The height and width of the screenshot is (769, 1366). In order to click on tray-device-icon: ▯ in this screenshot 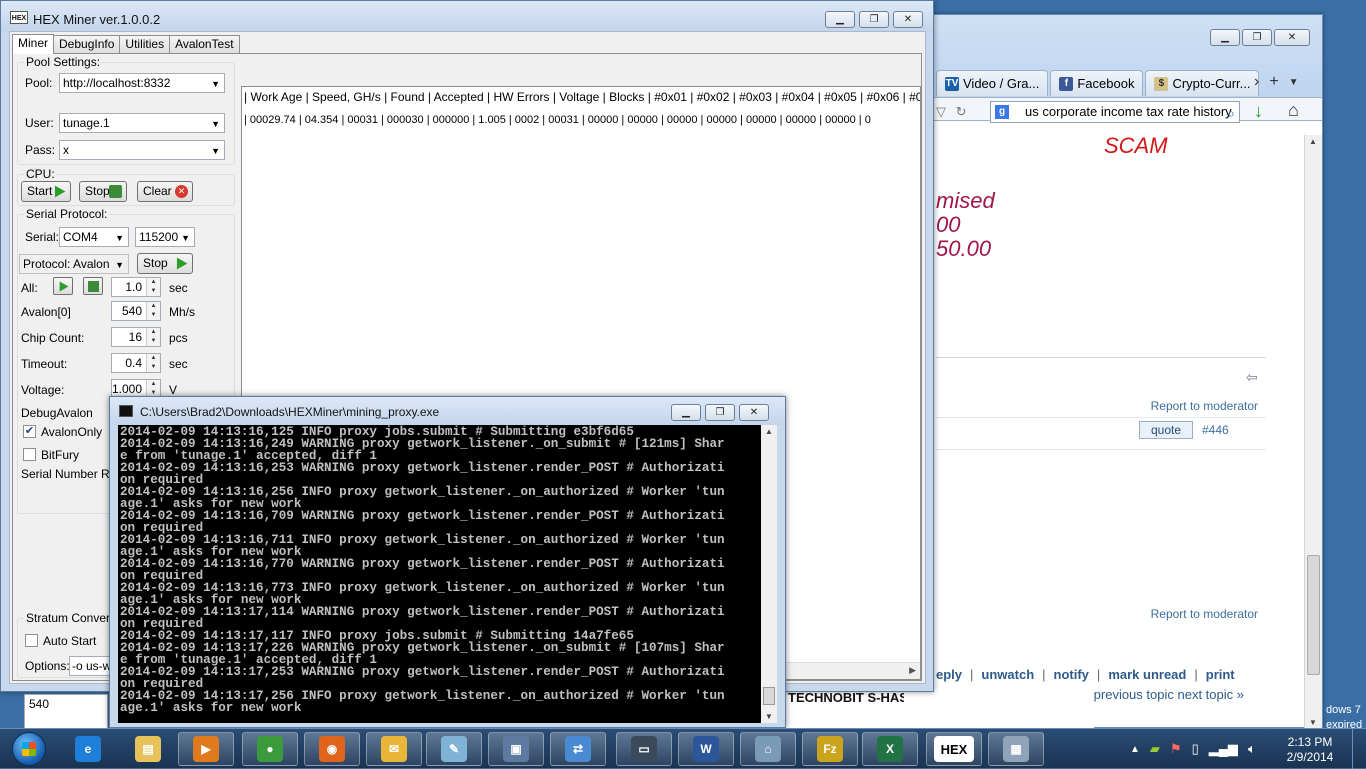, I will do `click(1195, 749)`.